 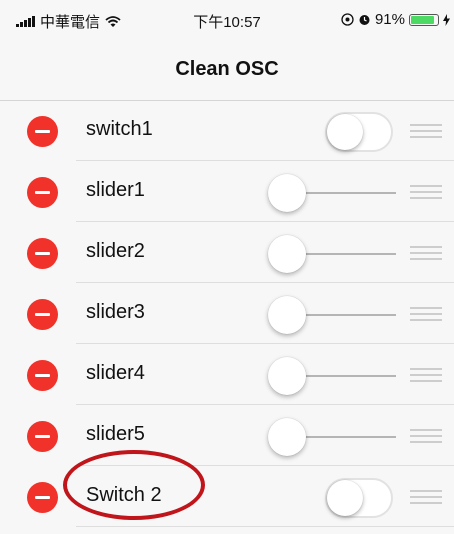 I want to click on charging-icon, so click(x=446, y=19).